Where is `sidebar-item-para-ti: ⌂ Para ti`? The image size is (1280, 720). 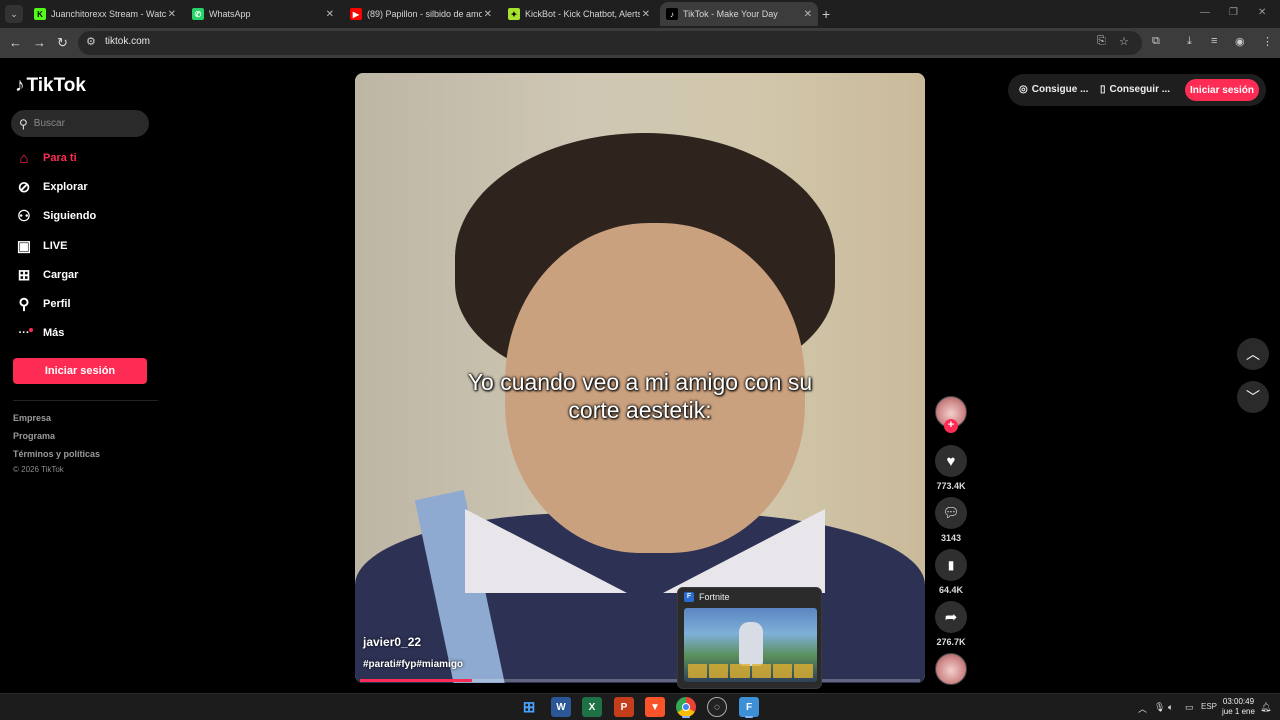 sidebar-item-para-ti: ⌂ Para ti is located at coordinates (45, 158).